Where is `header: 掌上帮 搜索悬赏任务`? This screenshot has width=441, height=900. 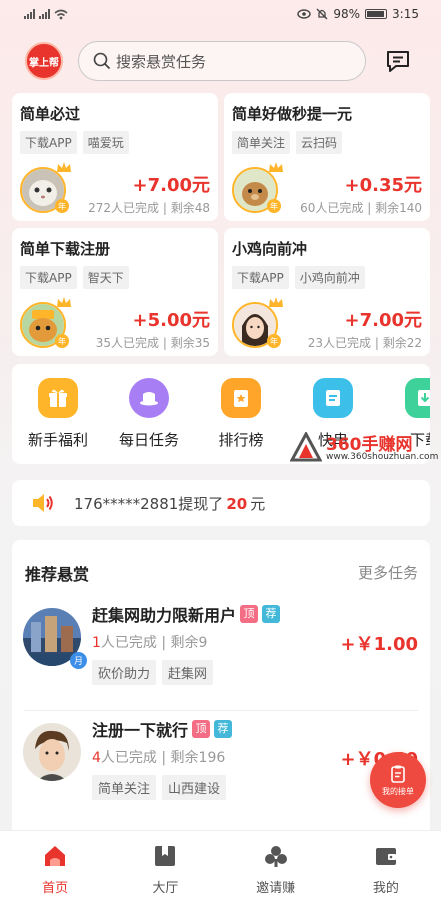
header: 掌上帮 搜索悬赏任务 is located at coordinates (220, 61).